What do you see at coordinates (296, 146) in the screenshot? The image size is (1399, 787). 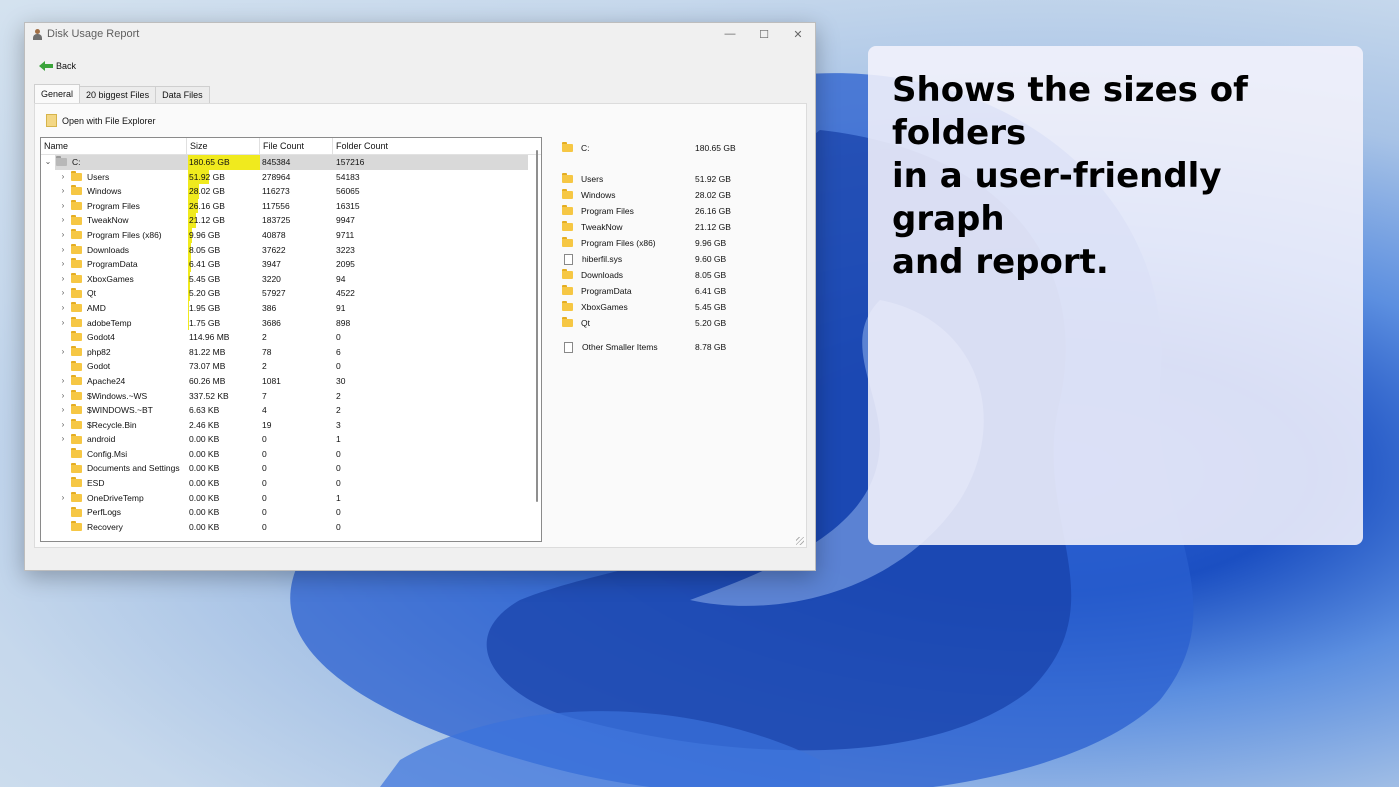 I see `column-file-count: File Count` at bounding box center [296, 146].